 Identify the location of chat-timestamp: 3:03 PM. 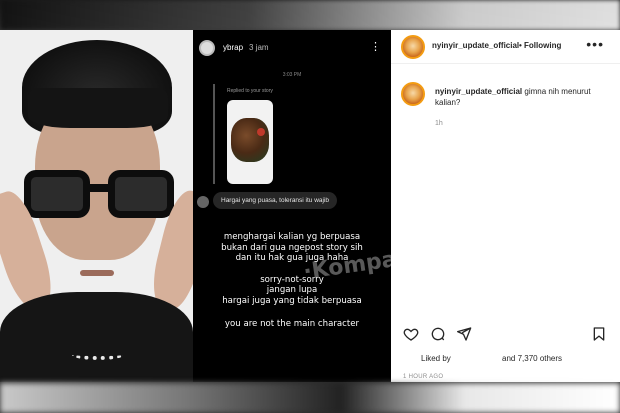
(292, 75).